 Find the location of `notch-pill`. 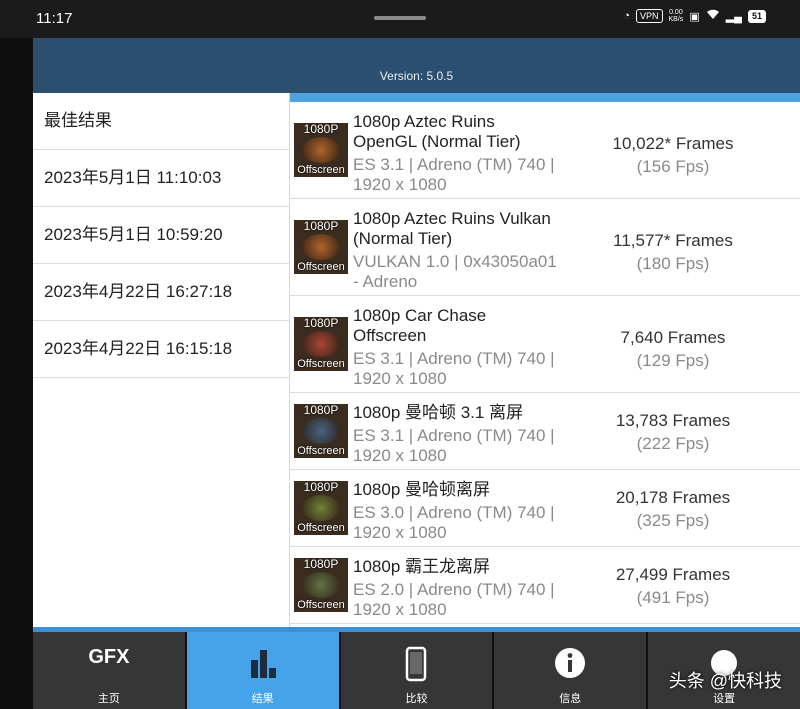

notch-pill is located at coordinates (400, 18).